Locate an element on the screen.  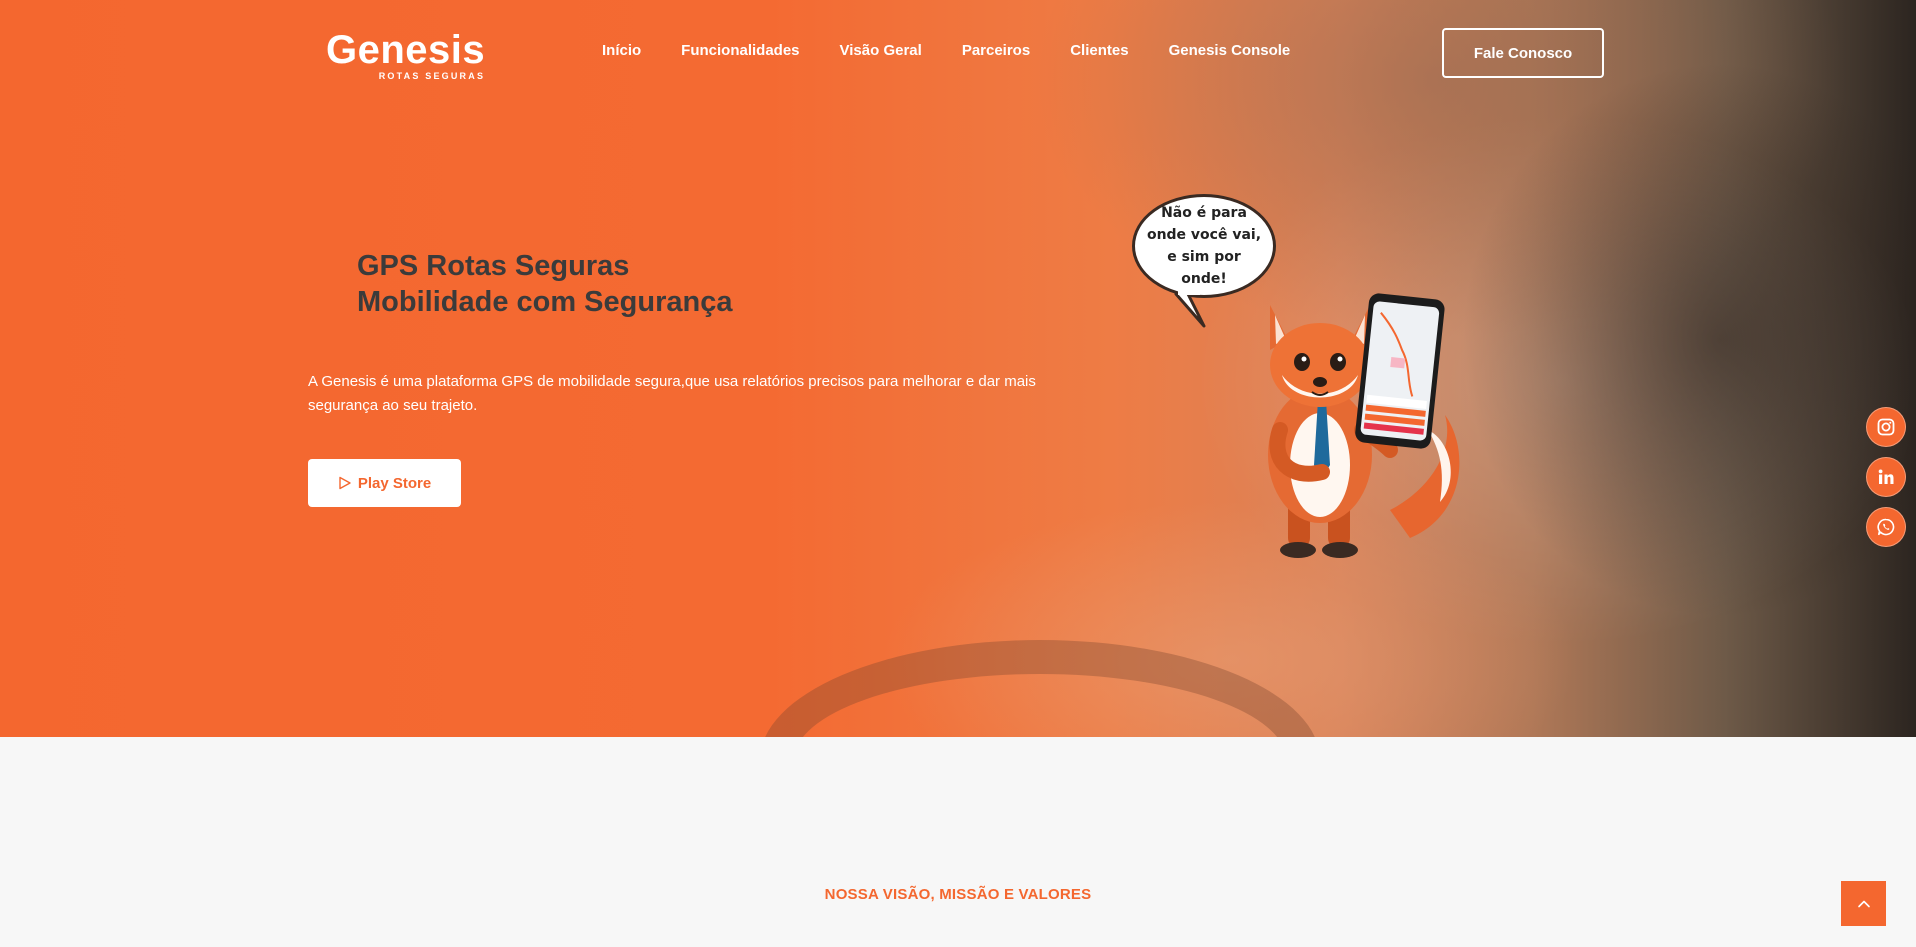
linkedin-icon is located at coordinates (1886, 476).